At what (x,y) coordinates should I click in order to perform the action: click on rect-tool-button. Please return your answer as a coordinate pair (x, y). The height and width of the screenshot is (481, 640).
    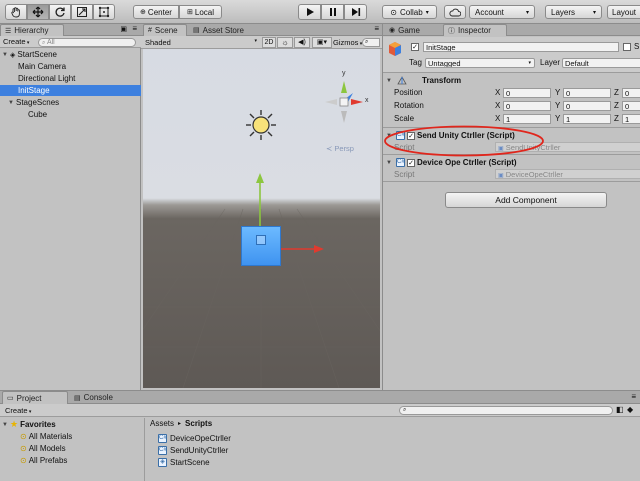
    Looking at the image, I should click on (104, 12).